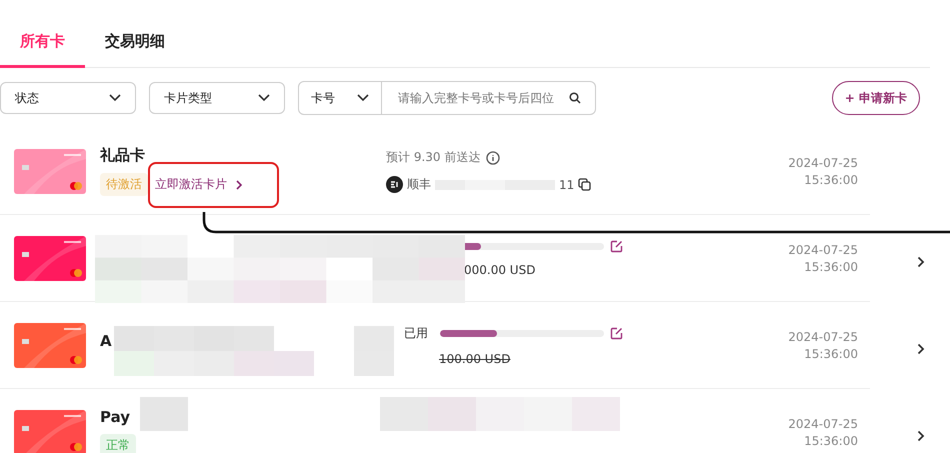  I want to click on card-name: Pay, so click(116, 417).